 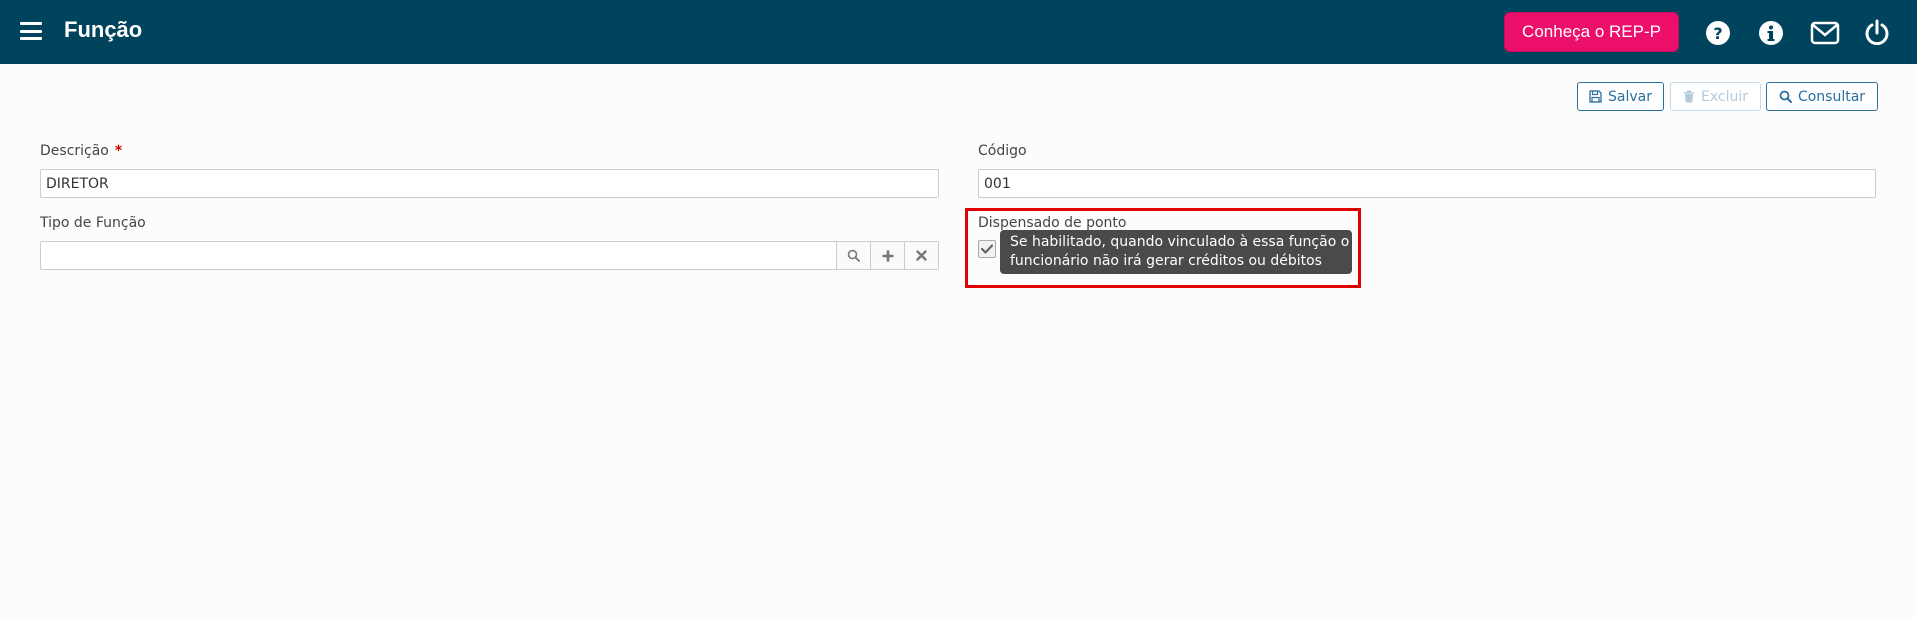 I want to click on dispensado-checkbox, so click(x=987, y=249).